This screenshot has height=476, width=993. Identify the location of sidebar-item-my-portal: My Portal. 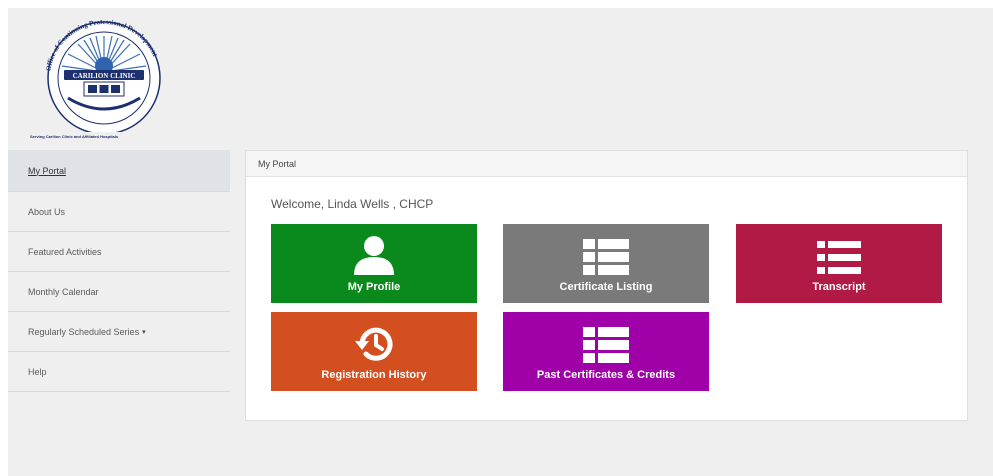
(119, 171).